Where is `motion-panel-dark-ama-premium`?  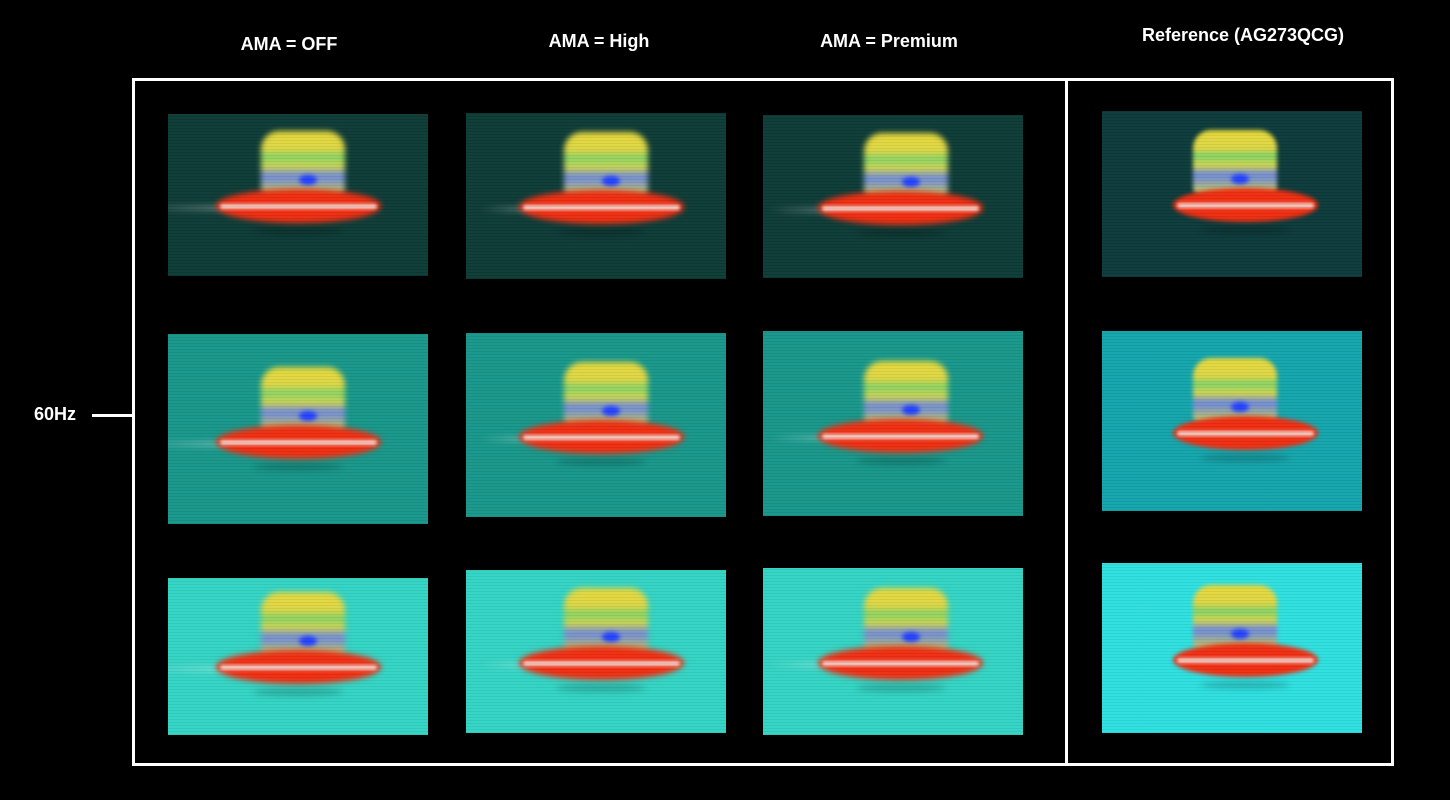 motion-panel-dark-ama-premium is located at coordinates (893, 196).